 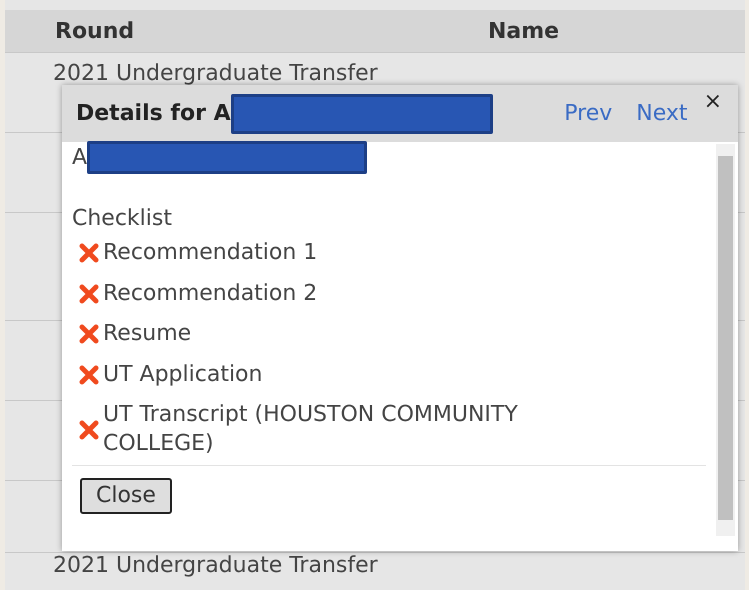 What do you see at coordinates (182, 374) in the screenshot?
I see `checklist-item: UT Application` at bounding box center [182, 374].